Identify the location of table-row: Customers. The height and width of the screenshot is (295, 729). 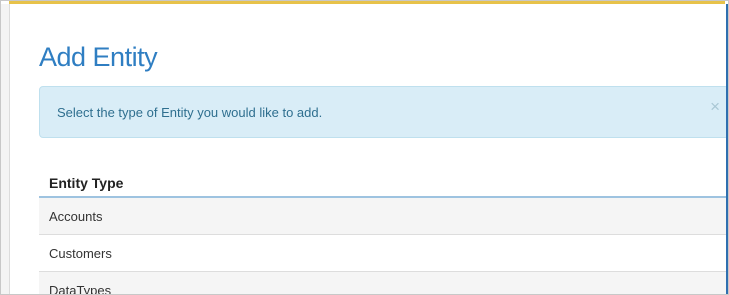
(382, 253).